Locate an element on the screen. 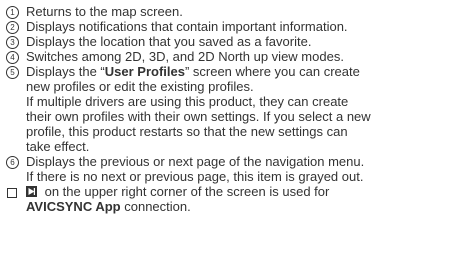 The height and width of the screenshot is (265, 458). user-profiles-label: User Profiles is located at coordinates (144, 71).